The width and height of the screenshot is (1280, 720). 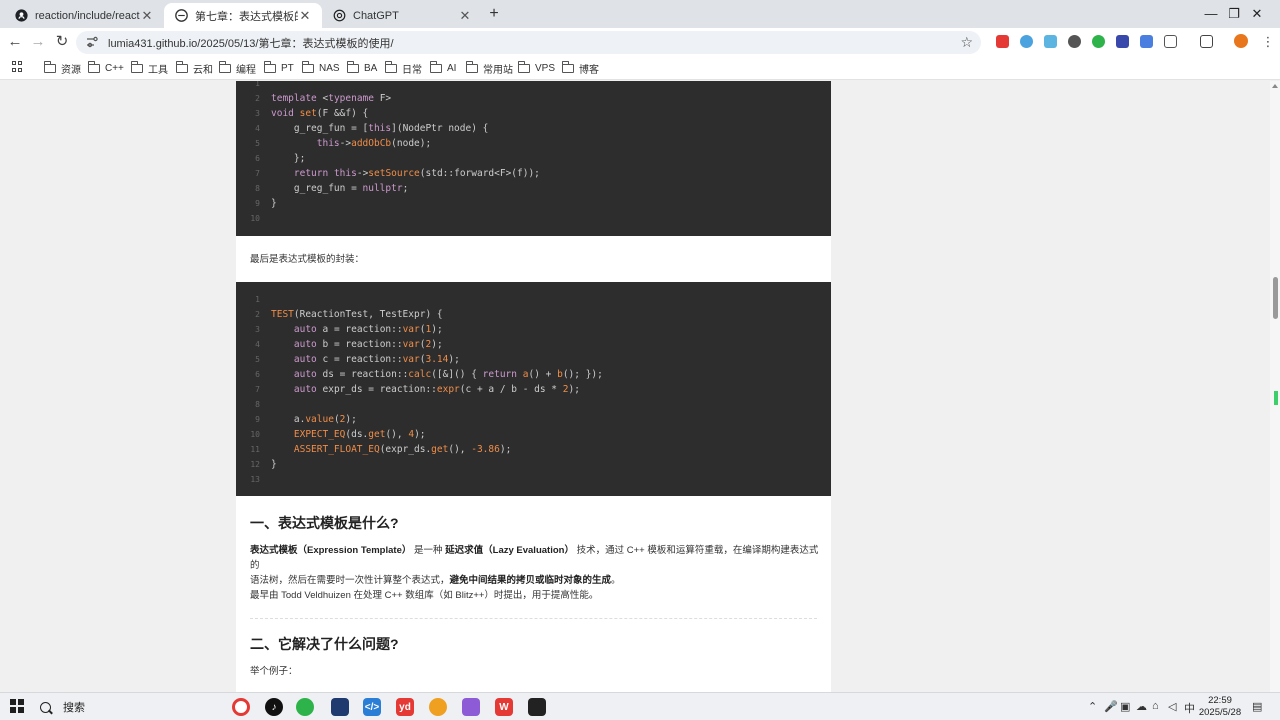 I want to click on chrome-icon, so click(x=241, y=707).